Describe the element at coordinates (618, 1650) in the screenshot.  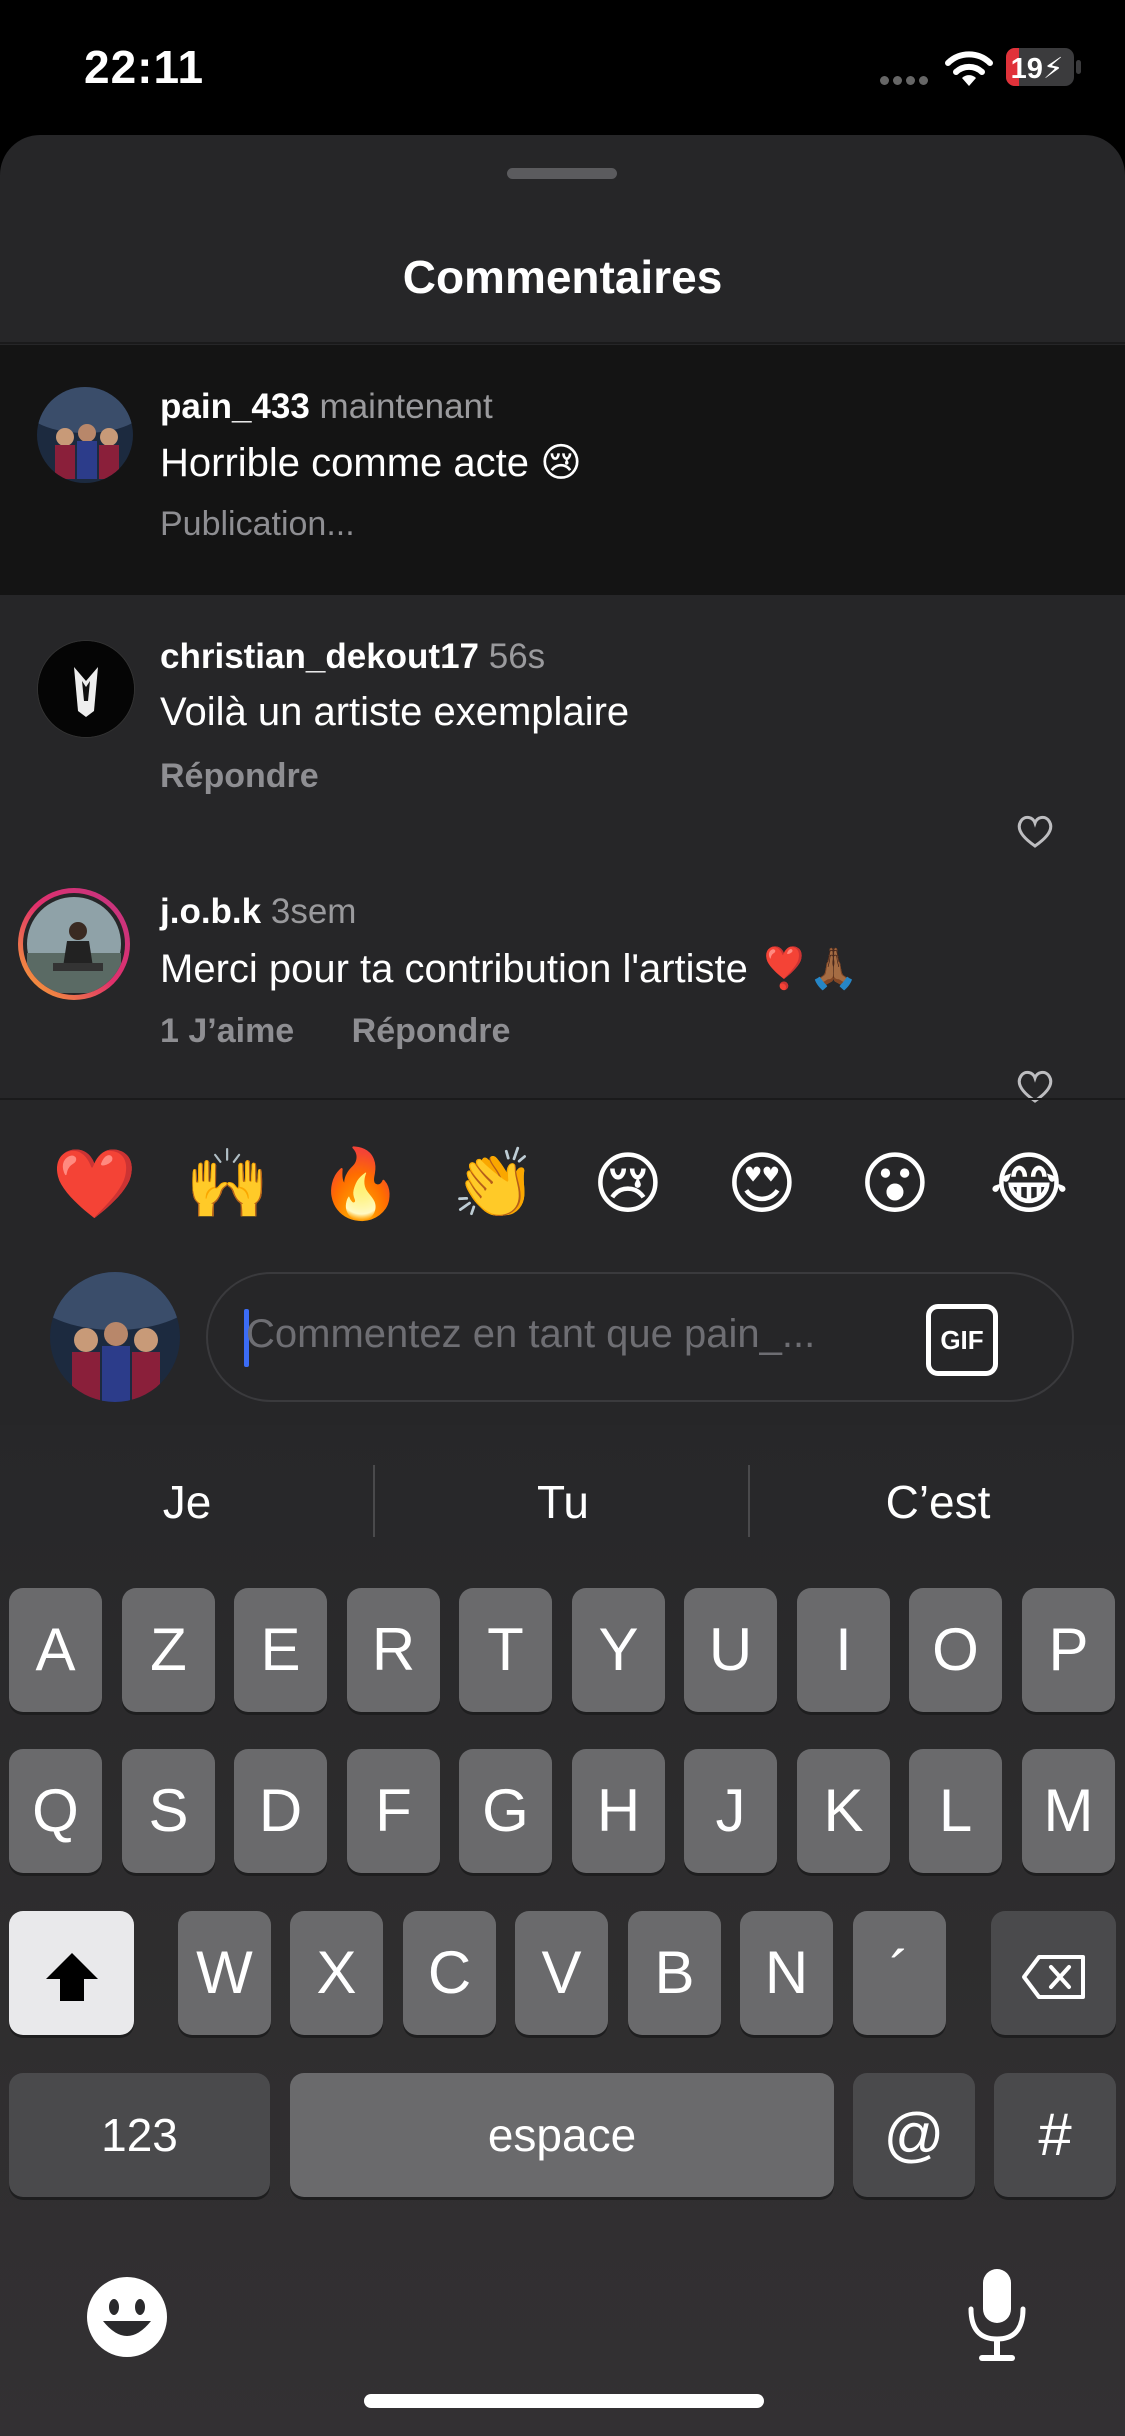
I see `key-y: Y` at that location.